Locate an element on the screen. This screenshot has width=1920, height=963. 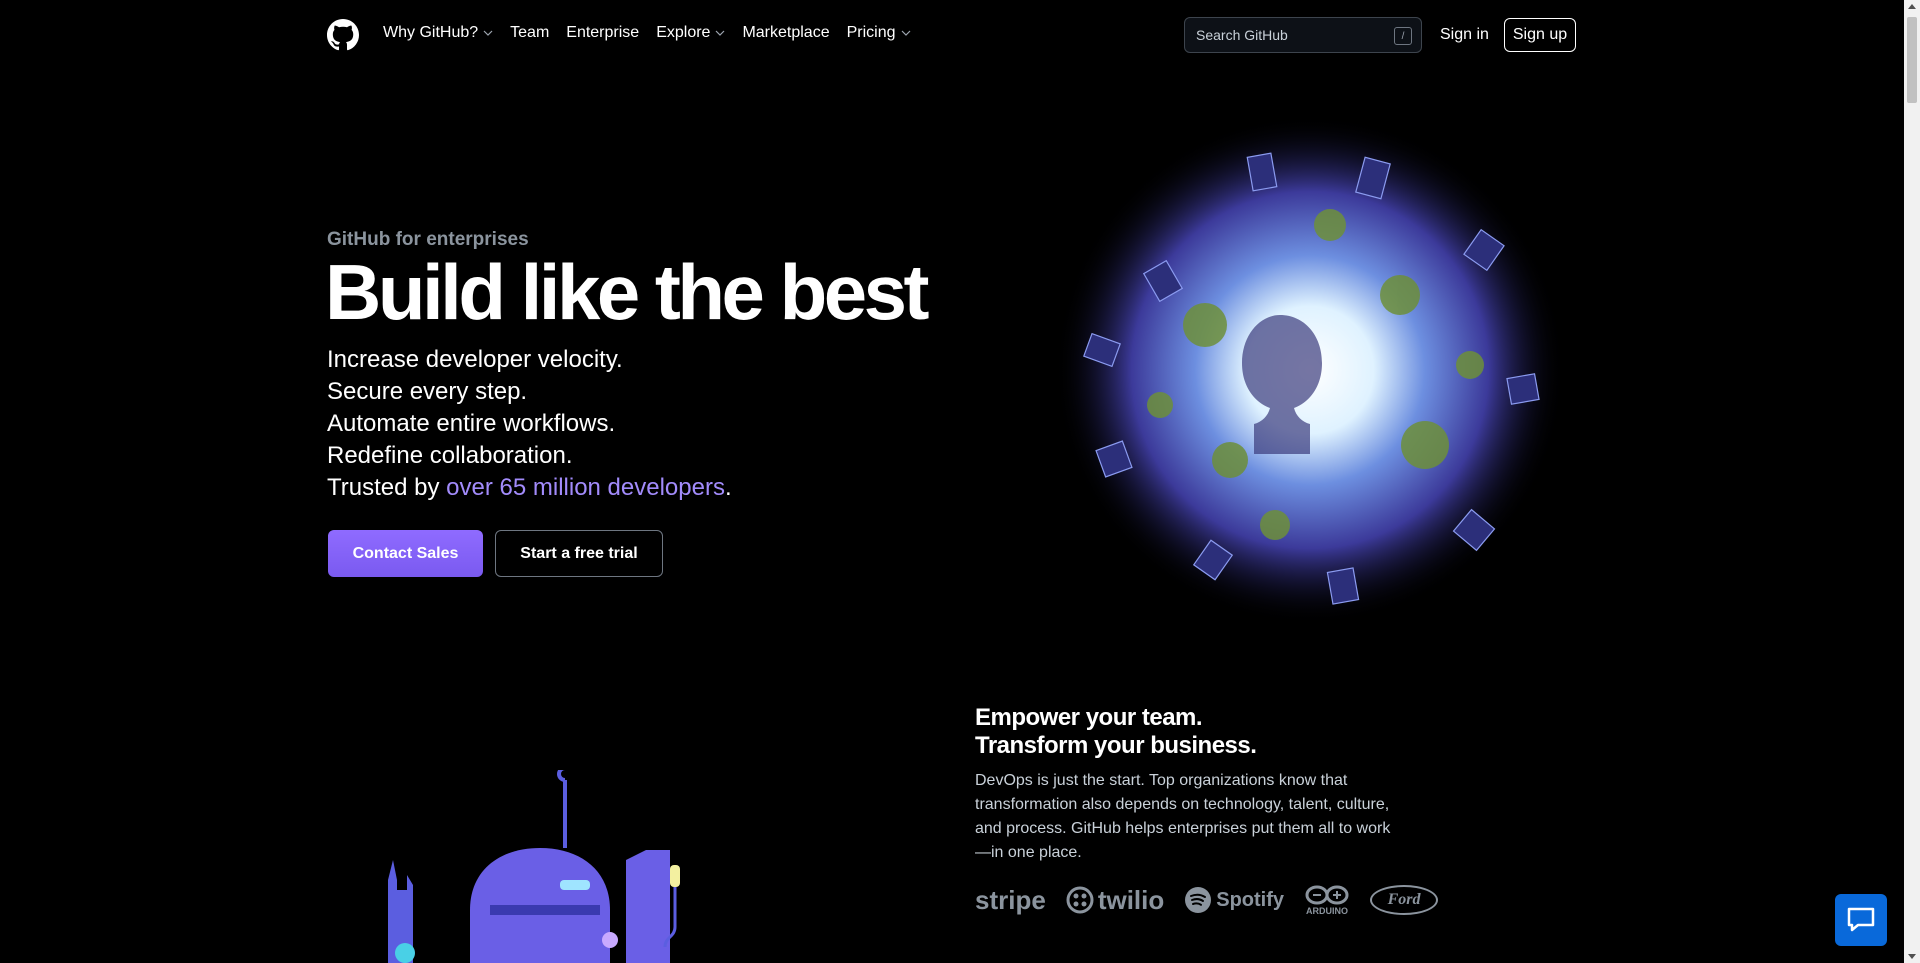
trusted-prefix: Trusted by is located at coordinates (387, 487).